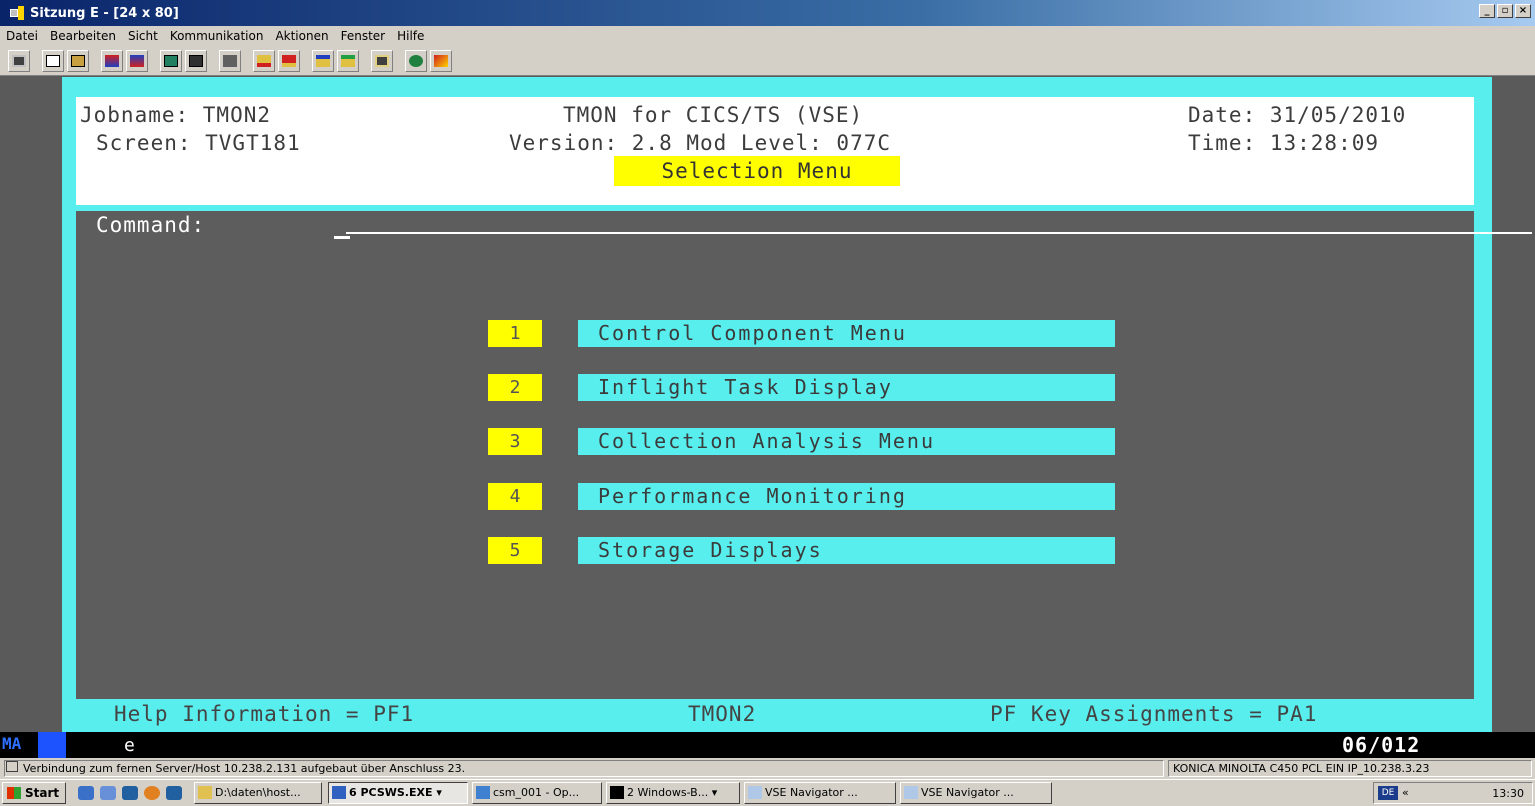 The height and width of the screenshot is (806, 1535). Describe the element at coordinates (176, 115) in the screenshot. I see `jobname: Jobname: TMON2` at that location.